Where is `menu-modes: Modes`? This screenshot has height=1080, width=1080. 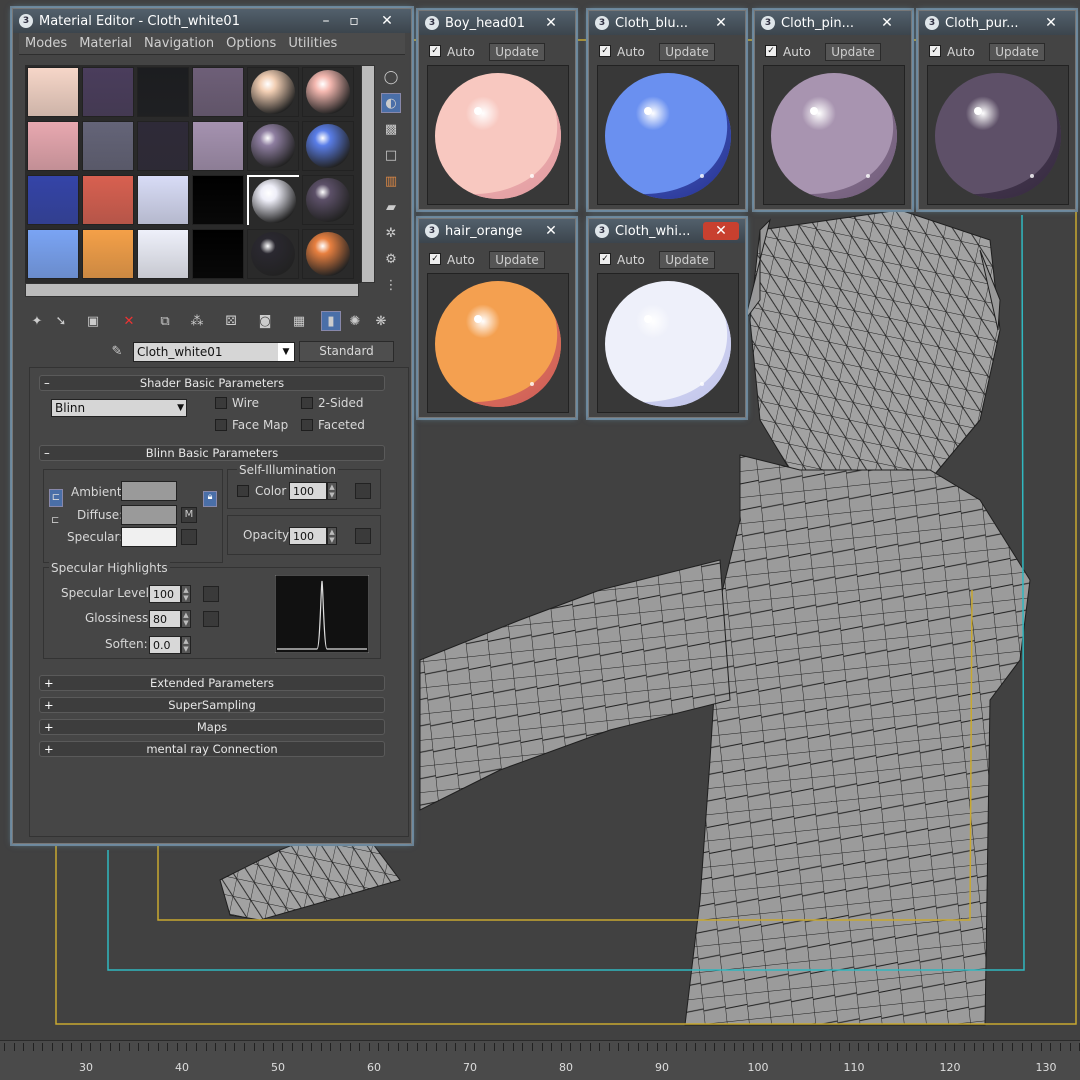
menu-modes: Modes is located at coordinates (46, 43).